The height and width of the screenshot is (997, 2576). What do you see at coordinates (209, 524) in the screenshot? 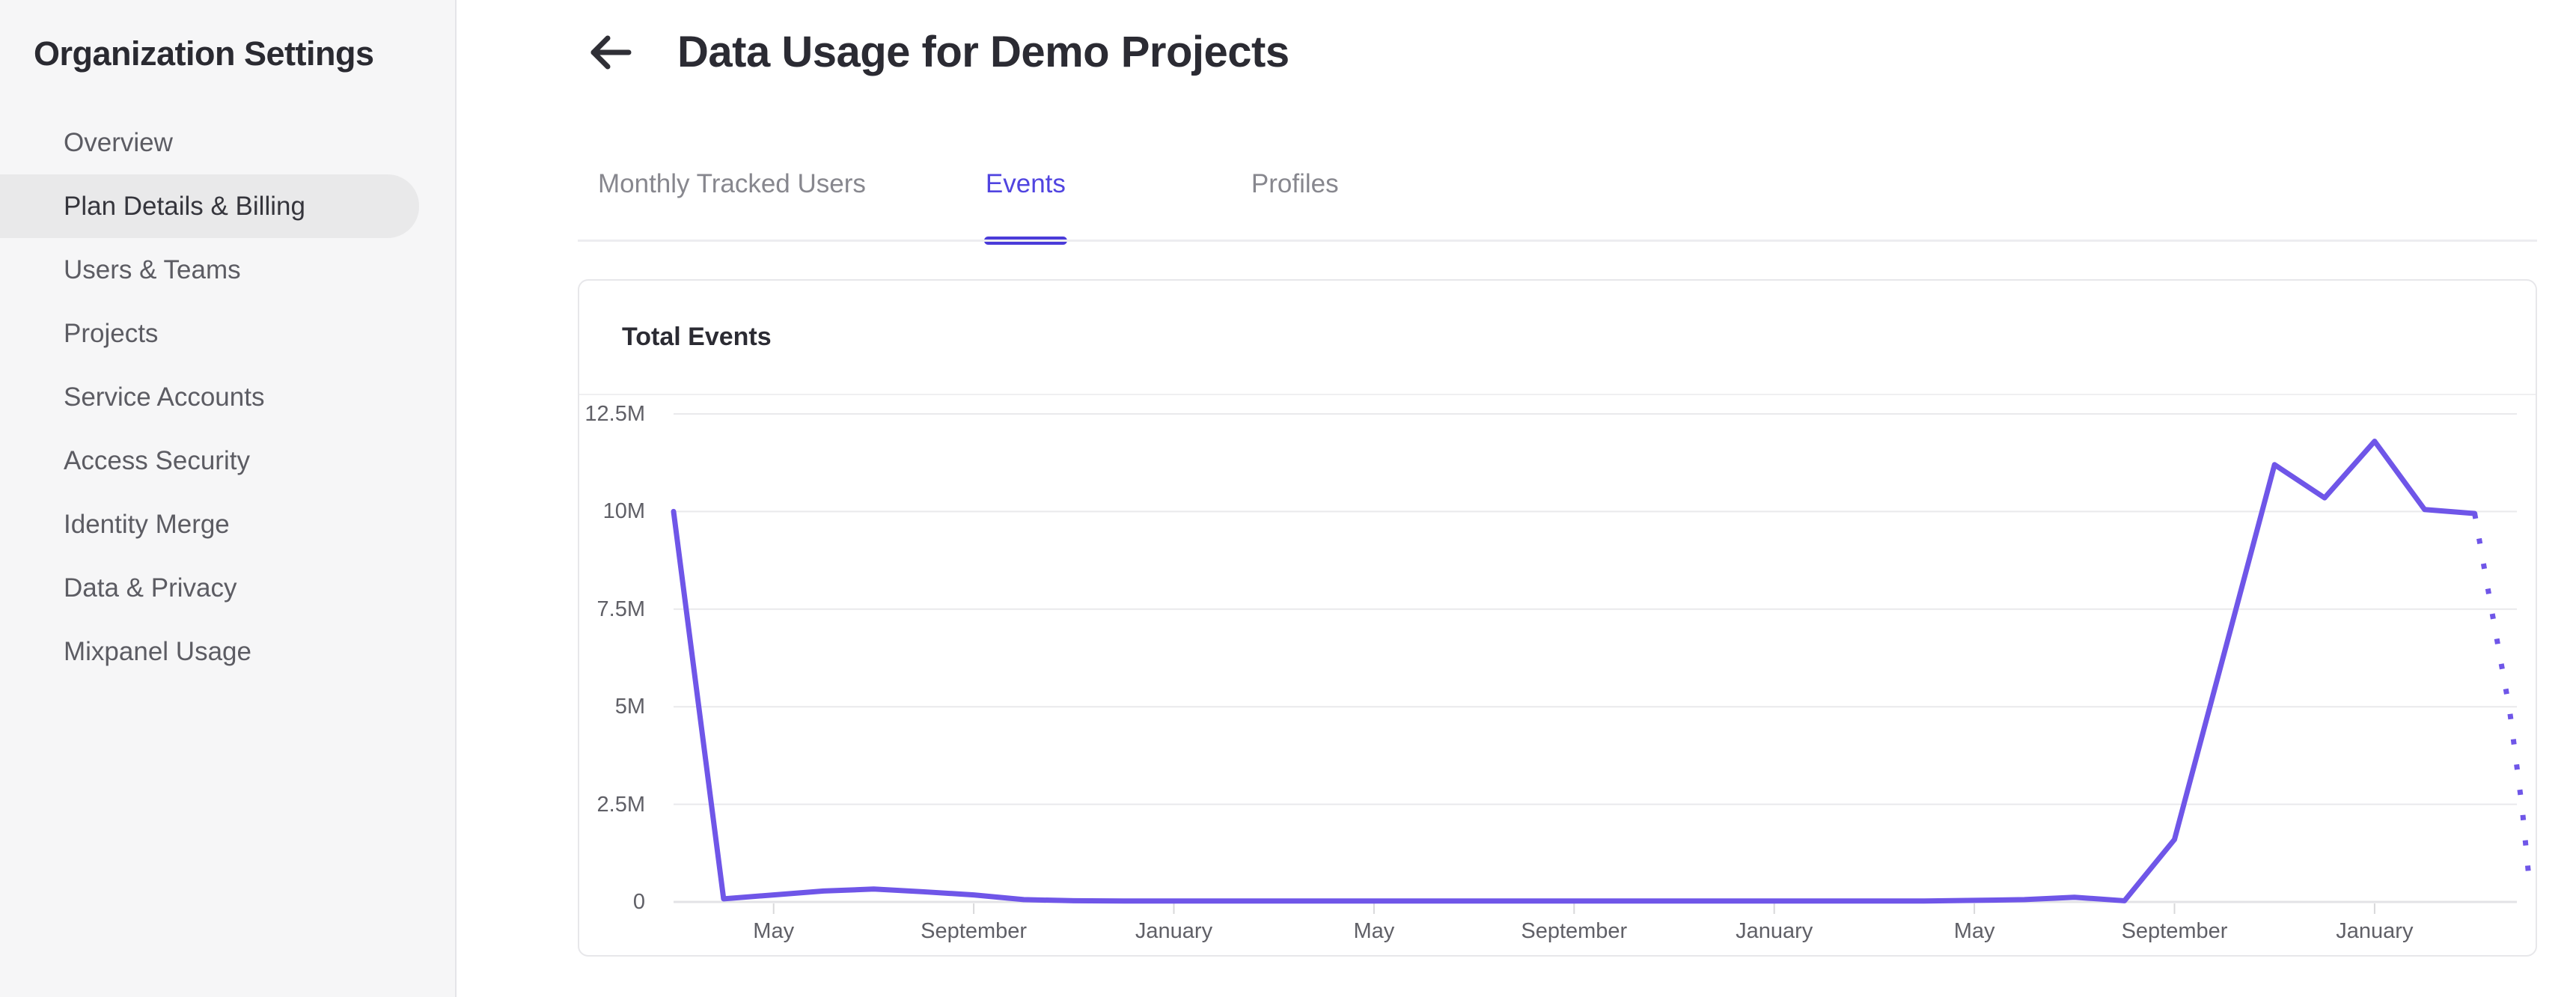
I see `sidebar-item-identity-merge: Identity Merge` at bounding box center [209, 524].